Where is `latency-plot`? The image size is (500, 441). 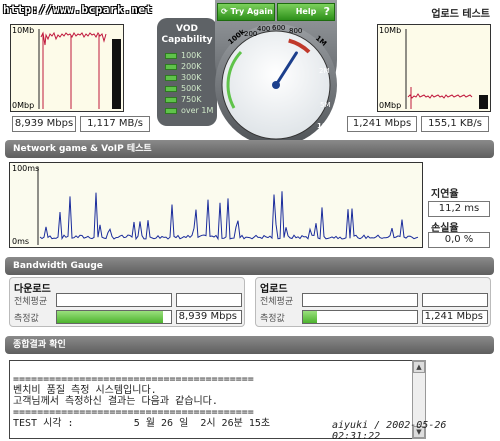
latency-plot is located at coordinates (228, 206).